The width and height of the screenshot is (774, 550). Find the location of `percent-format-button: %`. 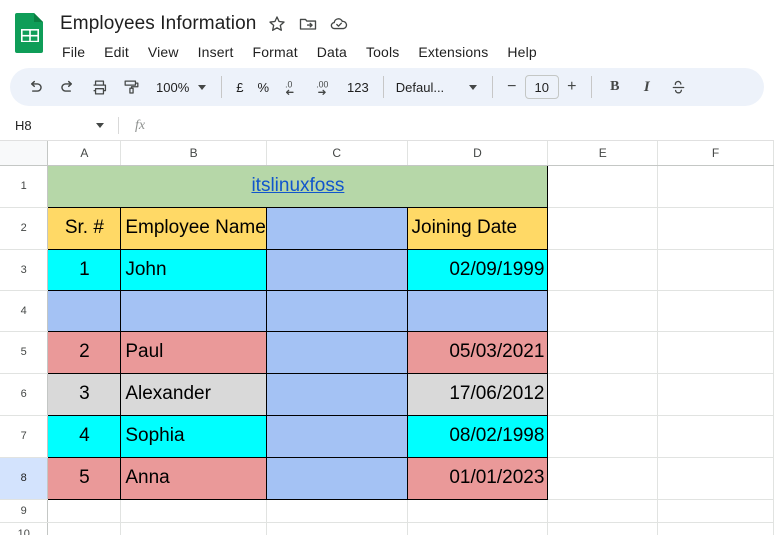

percent-format-button: % is located at coordinates (263, 87).